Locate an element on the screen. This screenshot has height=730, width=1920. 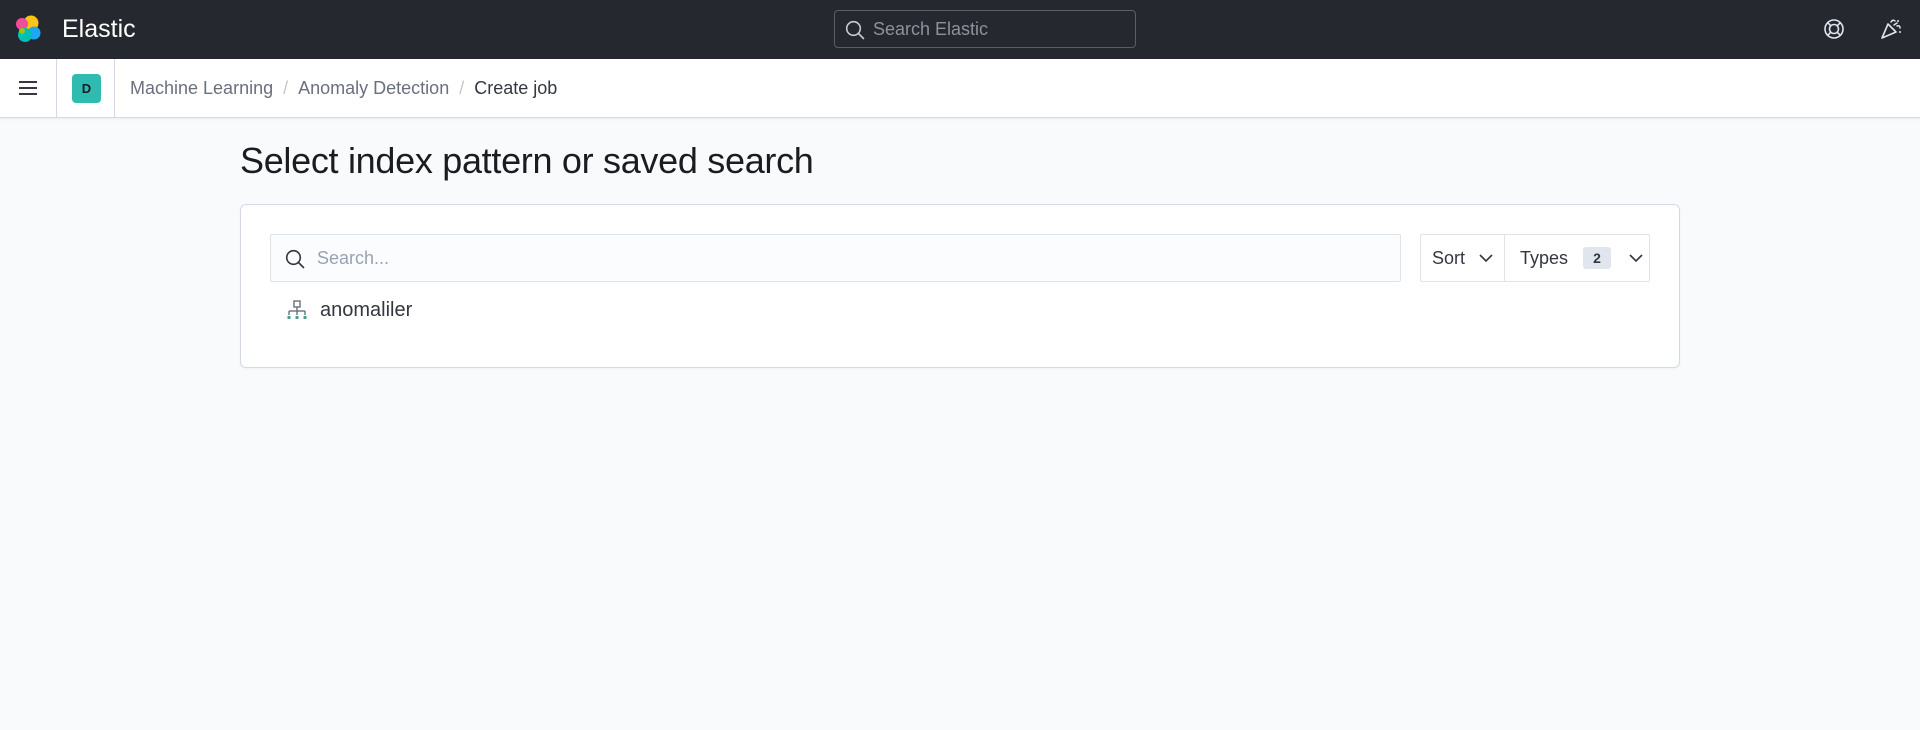
elastic-logo-icon is located at coordinates (28, 29).